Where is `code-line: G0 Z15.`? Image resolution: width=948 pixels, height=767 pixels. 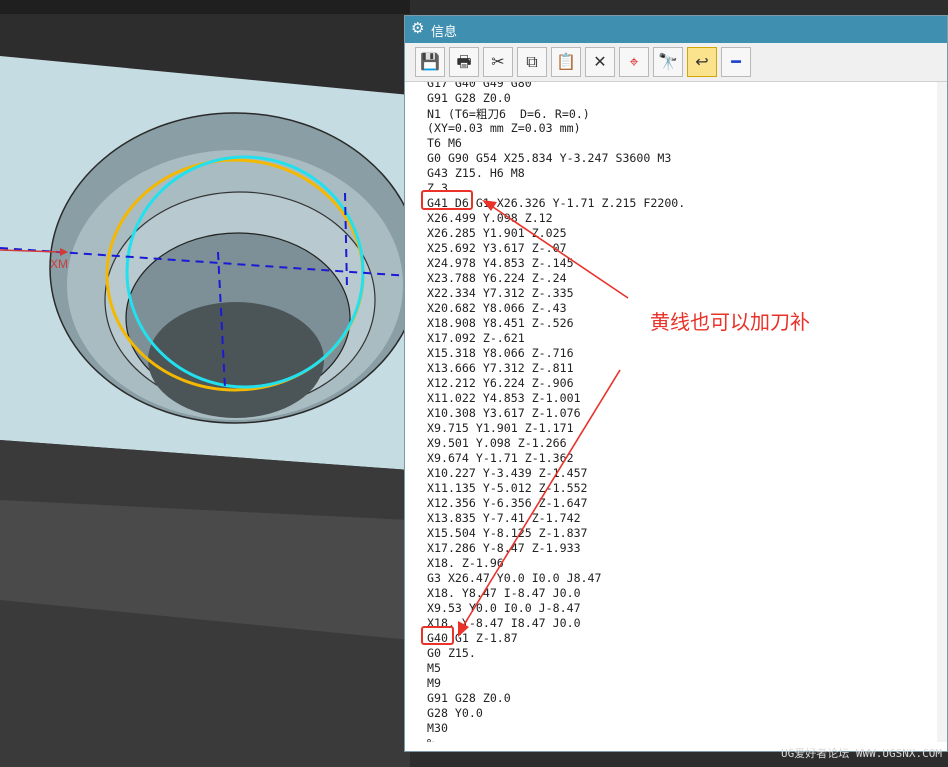
code-line: G0 Z15. is located at coordinates (451, 653).